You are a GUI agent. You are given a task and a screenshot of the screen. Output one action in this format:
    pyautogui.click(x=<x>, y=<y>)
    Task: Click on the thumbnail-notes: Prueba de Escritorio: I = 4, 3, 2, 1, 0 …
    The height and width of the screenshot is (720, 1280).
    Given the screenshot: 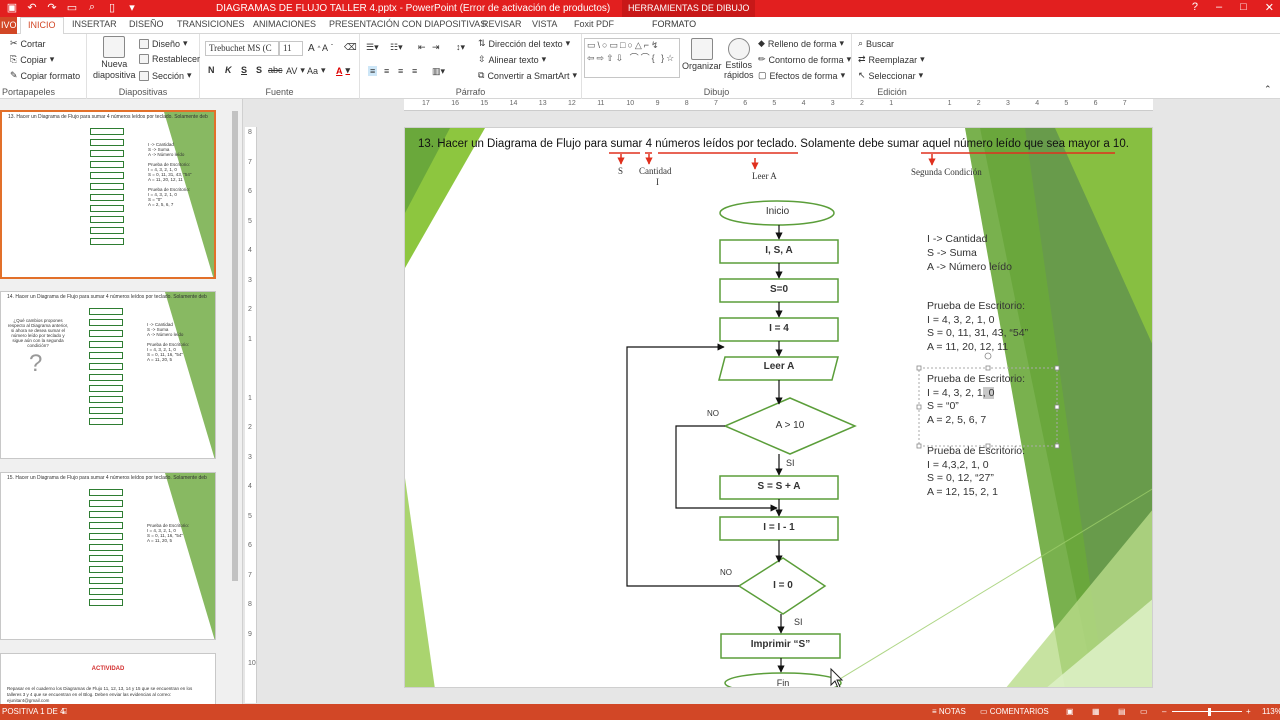 What is the action you would take?
    pyautogui.click(x=168, y=533)
    